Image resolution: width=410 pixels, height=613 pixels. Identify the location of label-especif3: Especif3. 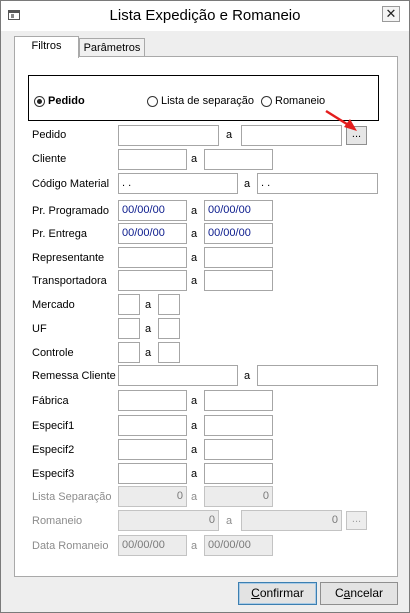
(53, 474).